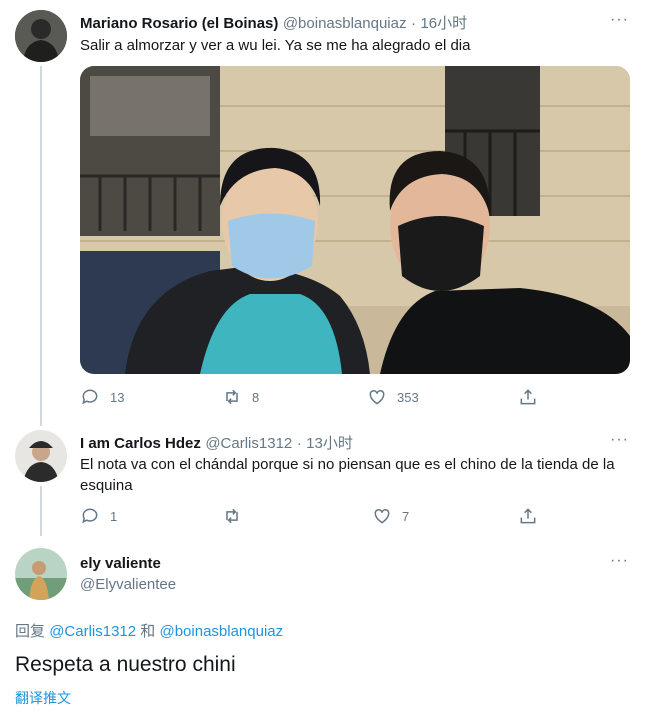 The image size is (650, 712). I want to click on replying-to-and: 和, so click(148, 631).